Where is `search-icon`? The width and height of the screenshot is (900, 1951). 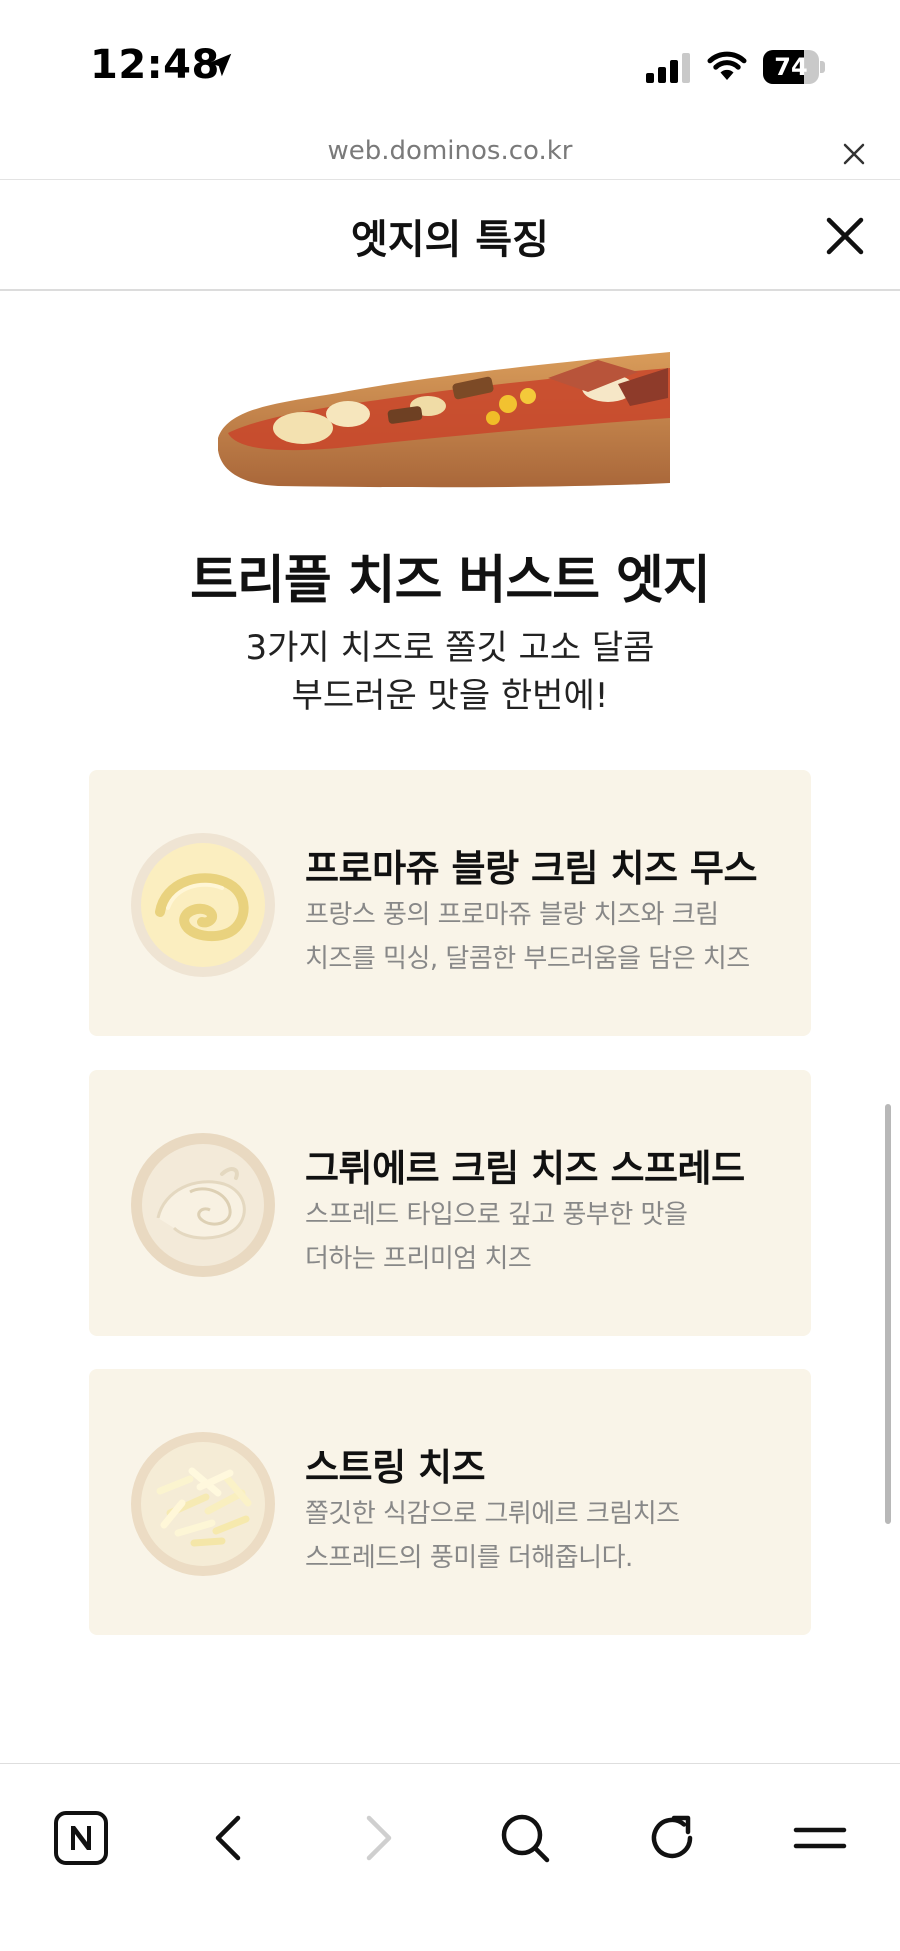 search-icon is located at coordinates (525, 1838).